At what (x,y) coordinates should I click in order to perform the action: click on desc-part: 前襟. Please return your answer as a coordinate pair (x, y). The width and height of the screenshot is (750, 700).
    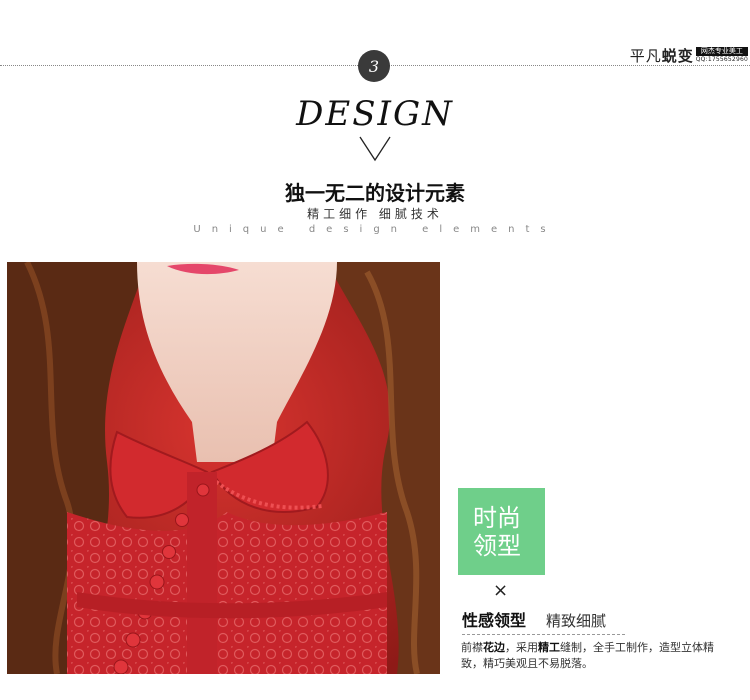
    Looking at the image, I should click on (472, 647).